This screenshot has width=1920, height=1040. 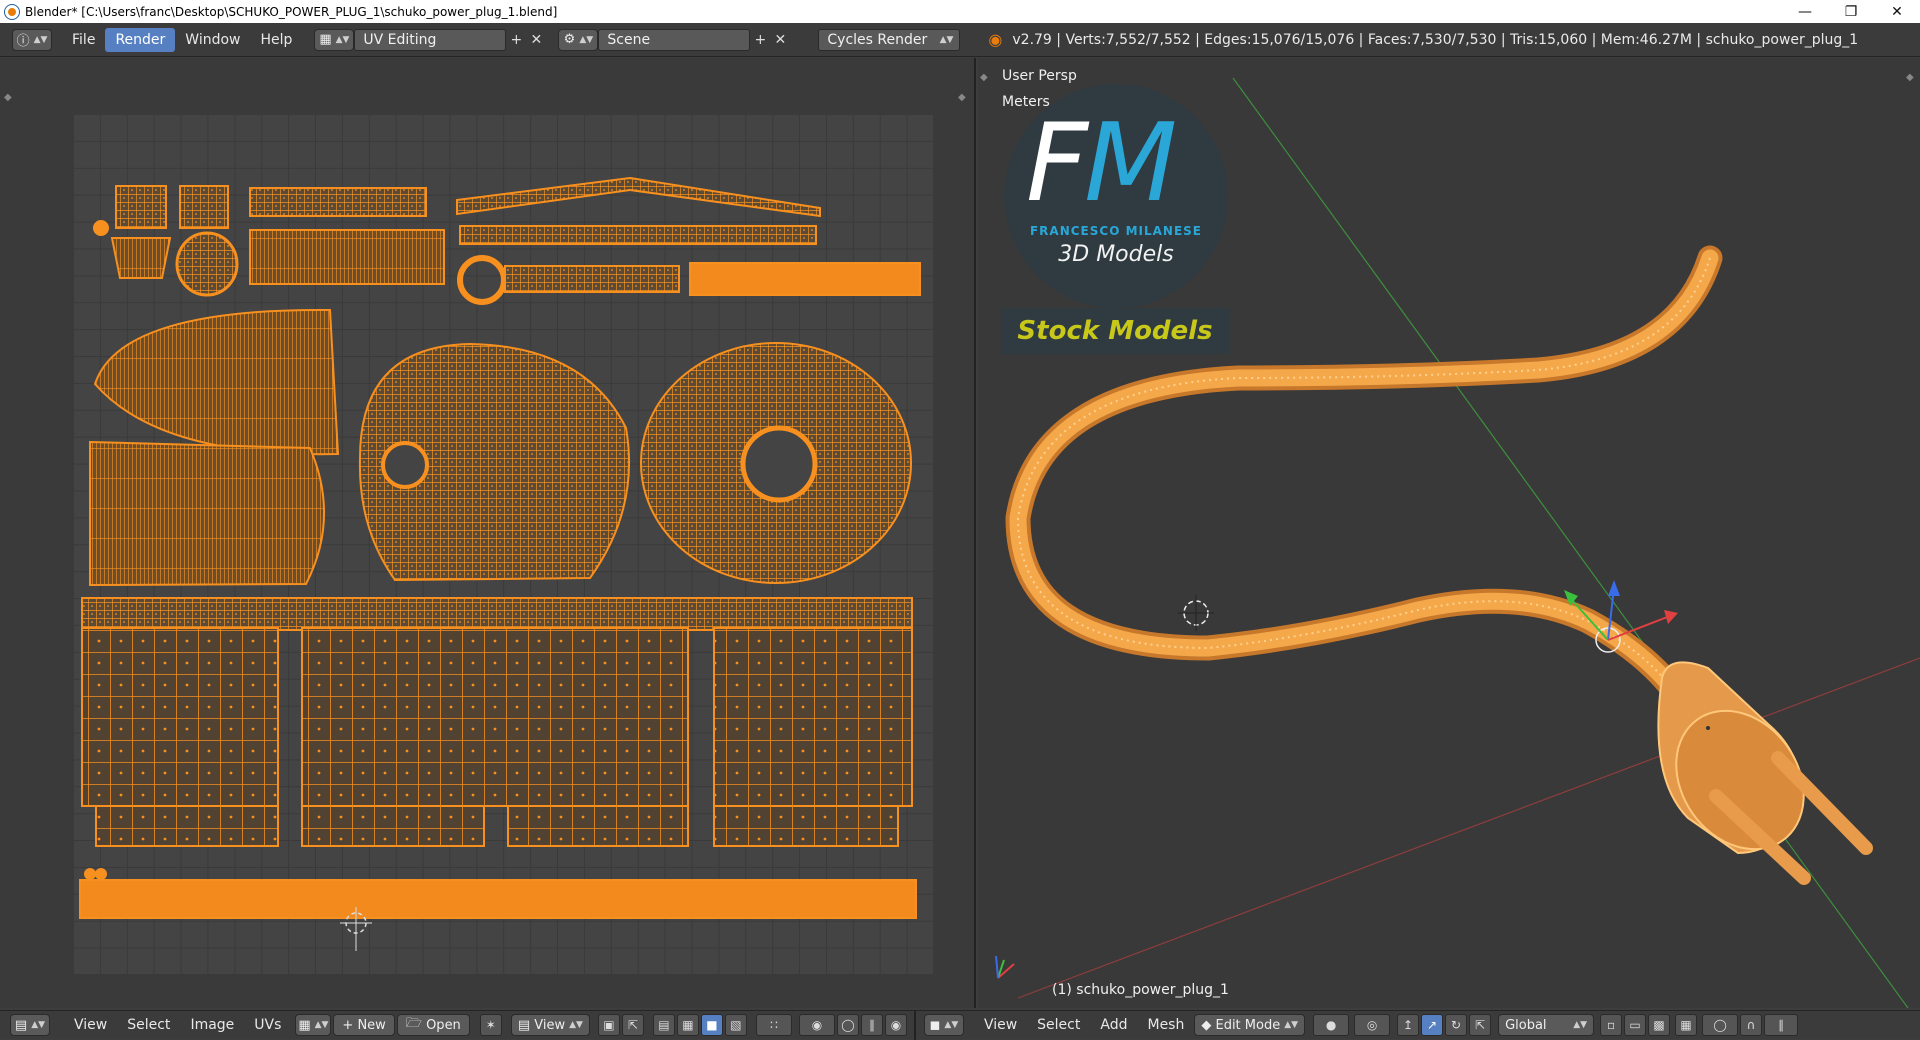 I want to click on vertex-select-icon: ▤, so click(x=663, y=1025).